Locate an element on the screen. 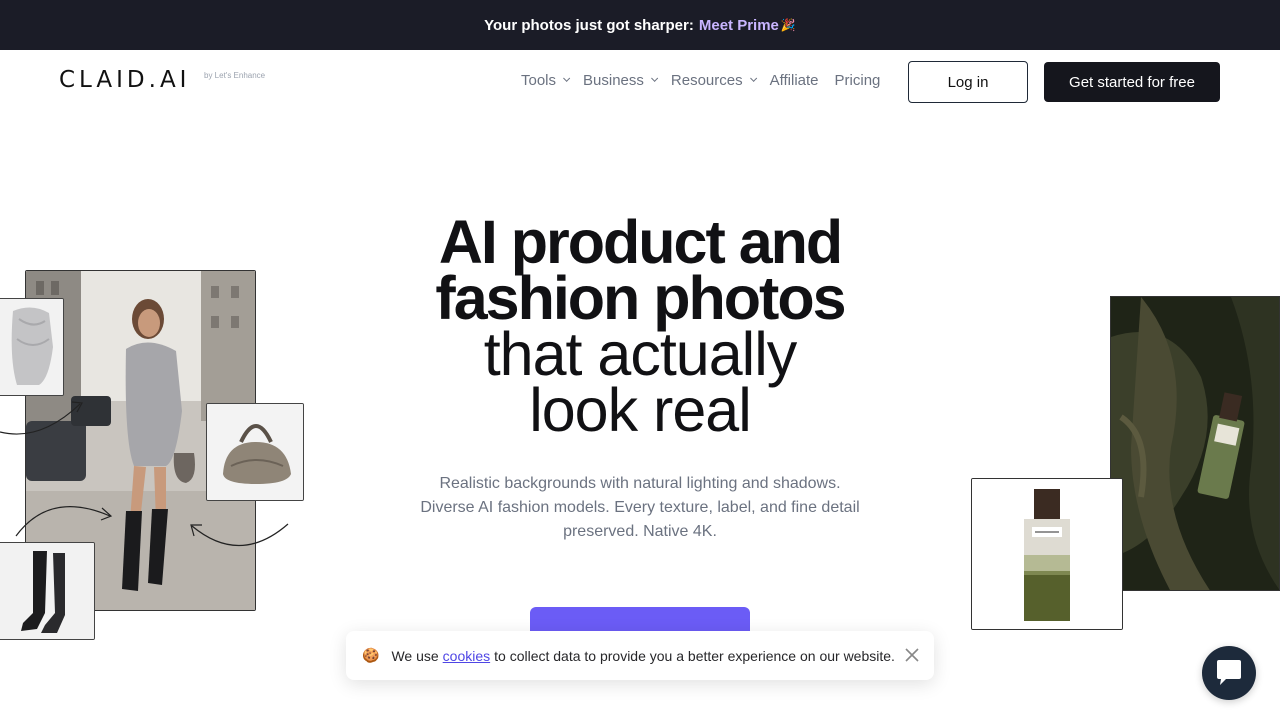  nav-label: Resources is located at coordinates (706, 80).